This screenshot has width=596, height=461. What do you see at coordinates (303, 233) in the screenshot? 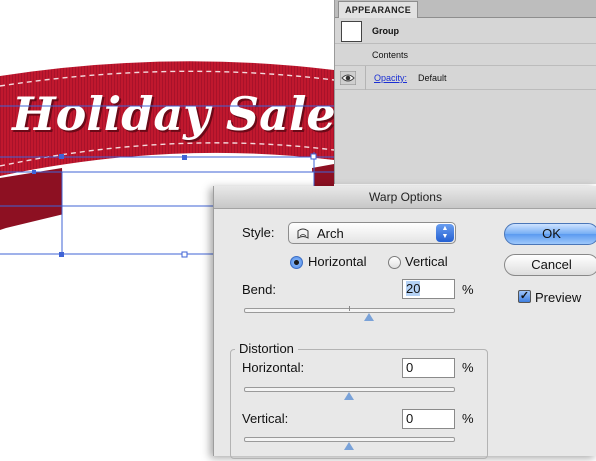
I see `arch-warp-icon` at bounding box center [303, 233].